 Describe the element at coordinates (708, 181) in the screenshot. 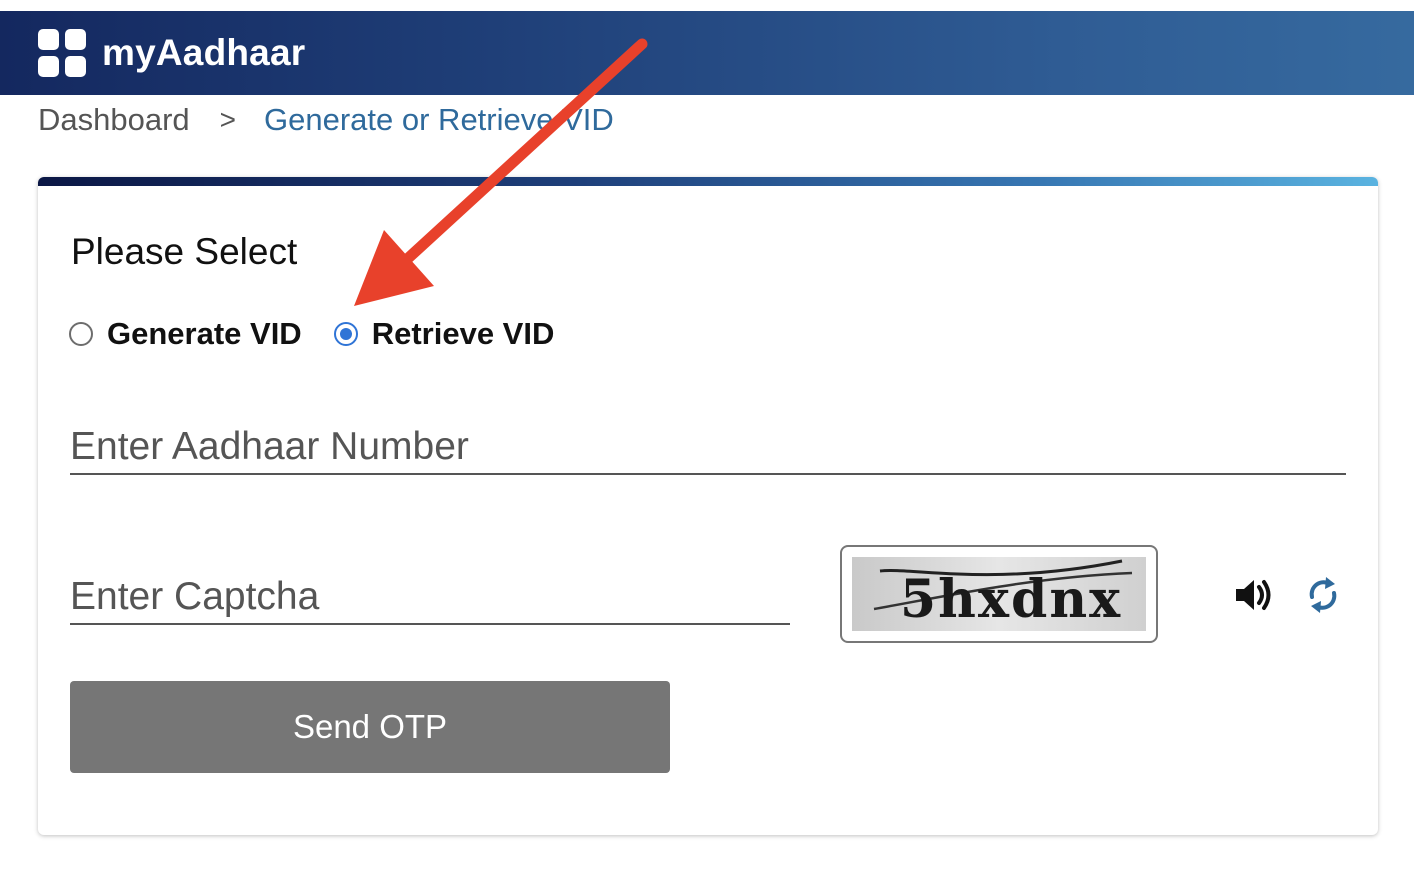

I see `card-accent-strip` at that location.